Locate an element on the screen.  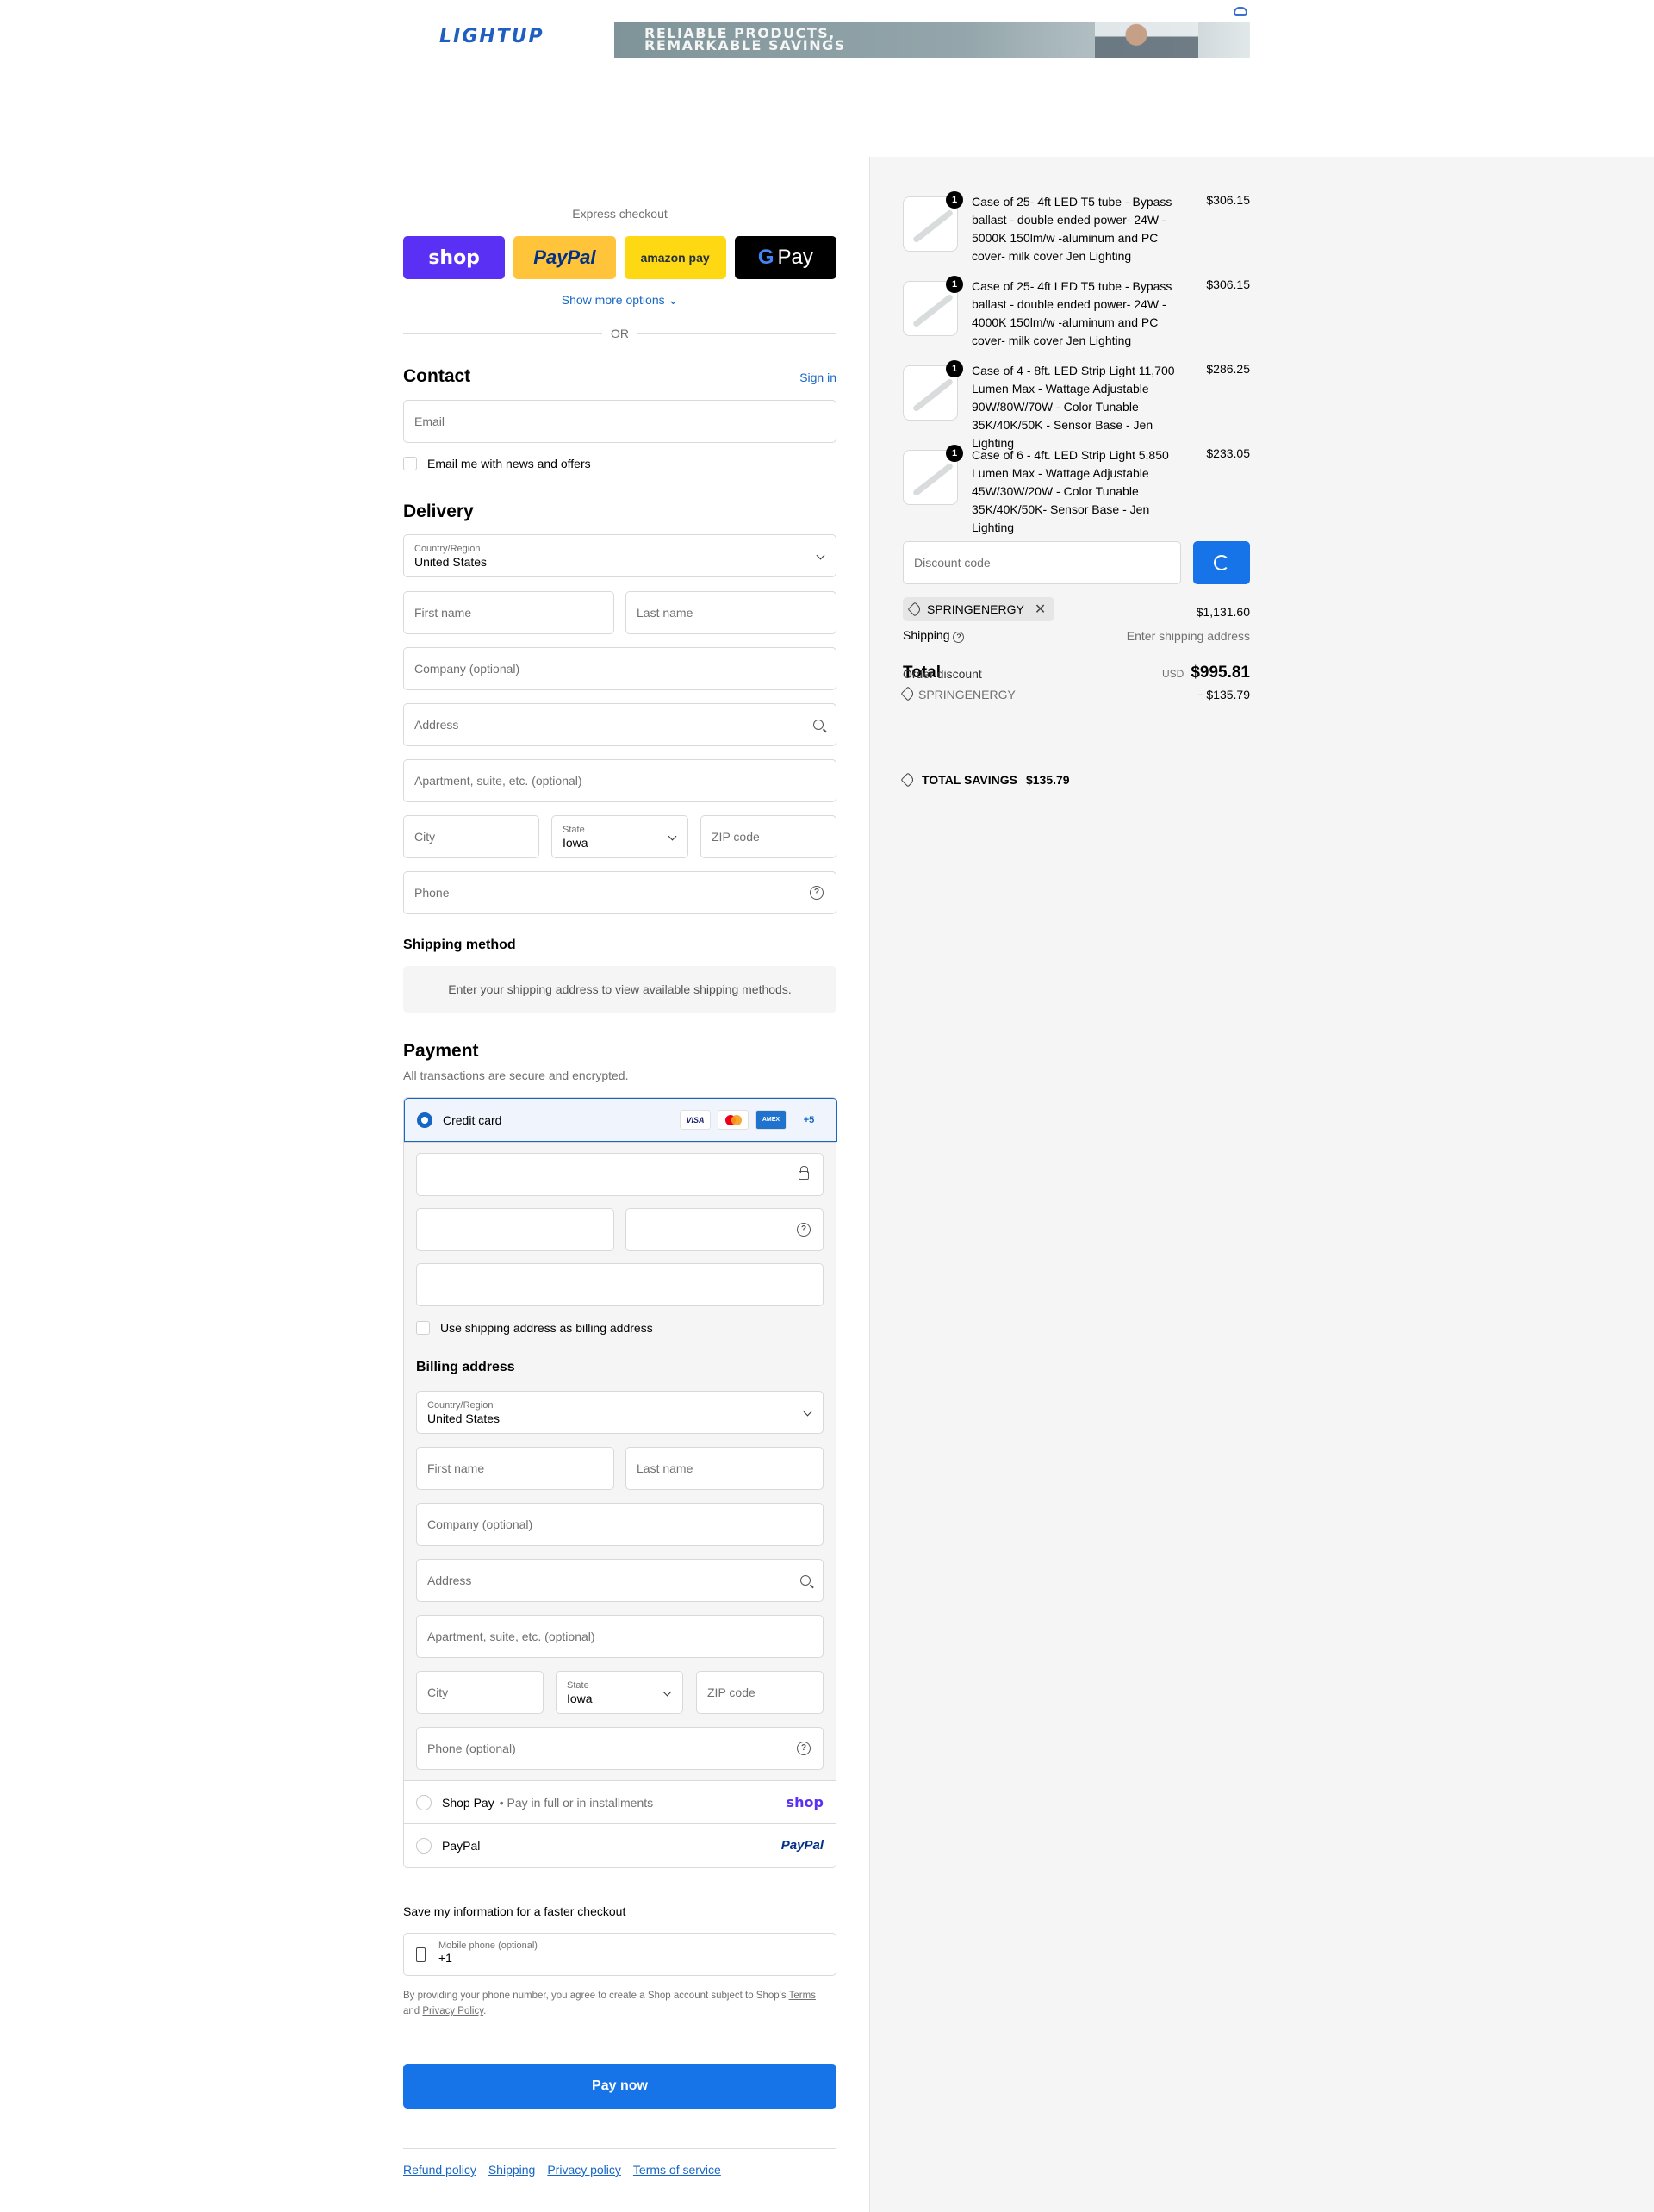
billing-first-name-input: First name is located at coordinates (515, 1469).